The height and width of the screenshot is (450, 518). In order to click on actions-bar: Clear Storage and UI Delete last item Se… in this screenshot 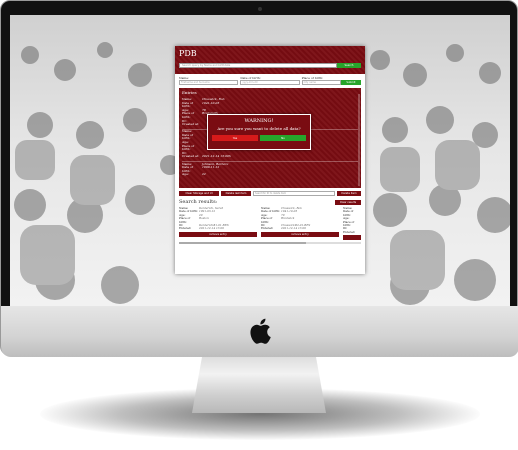, I will do `click(270, 192)`.